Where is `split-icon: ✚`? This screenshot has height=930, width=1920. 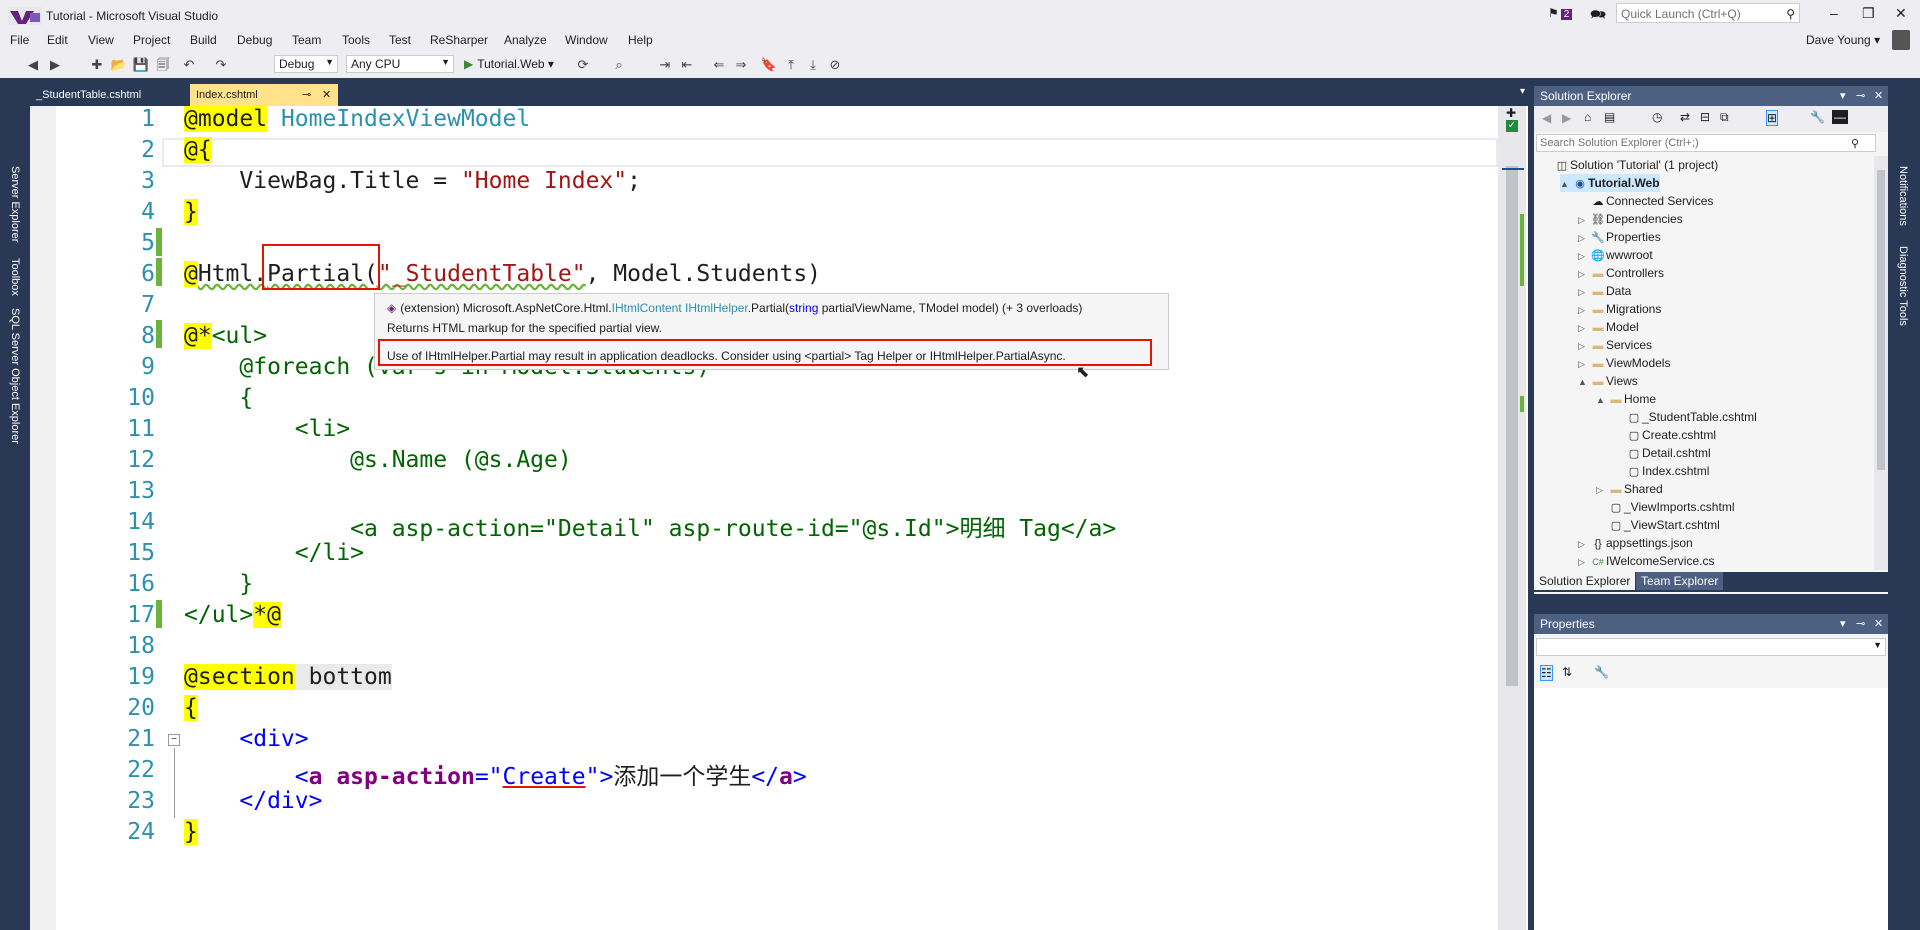
split-icon: ✚ is located at coordinates (1511, 113).